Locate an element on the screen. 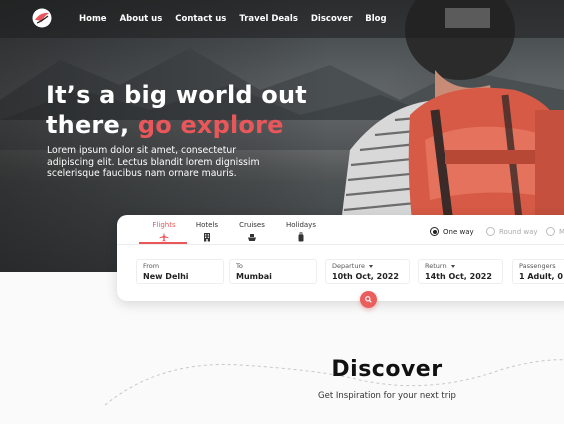 This screenshot has width=564, height=424. airplane-icon is located at coordinates (164, 237).